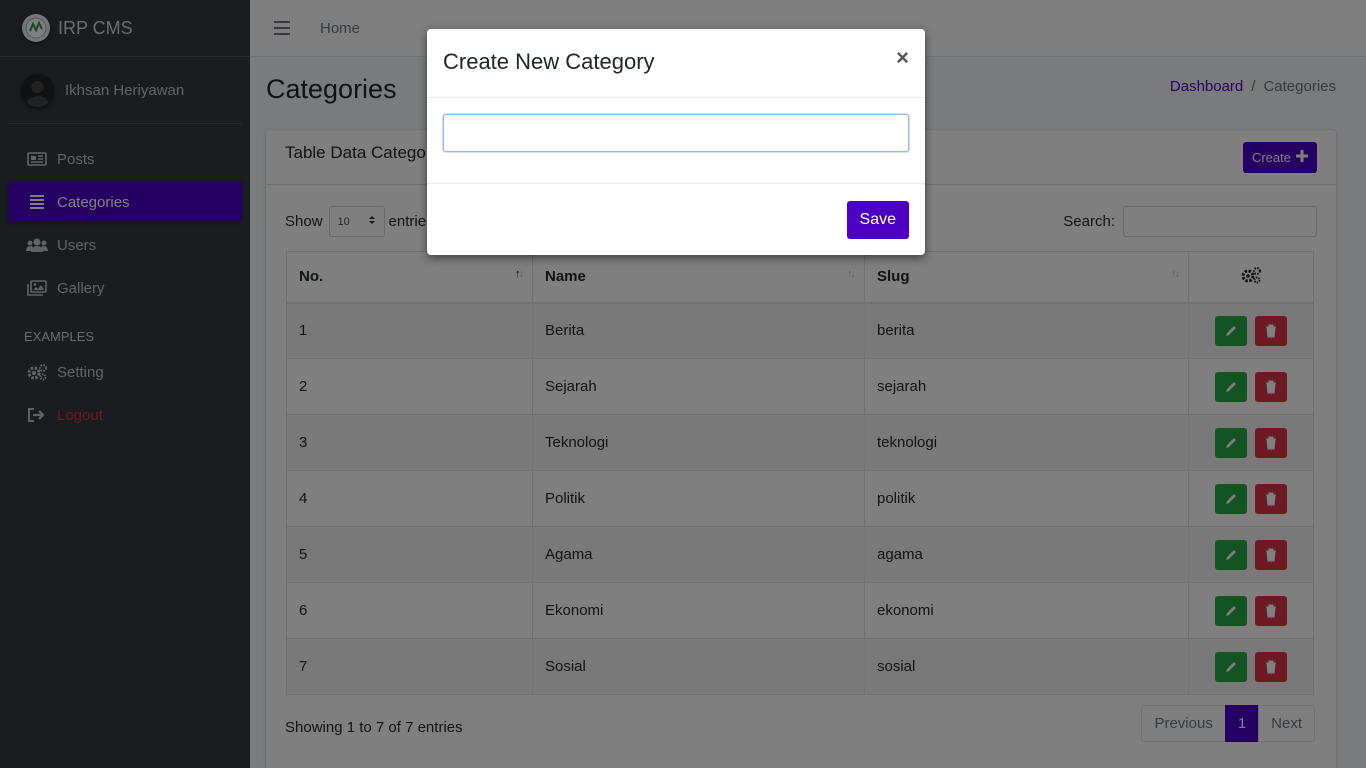  I want to click on category-name-input, so click(676, 133).